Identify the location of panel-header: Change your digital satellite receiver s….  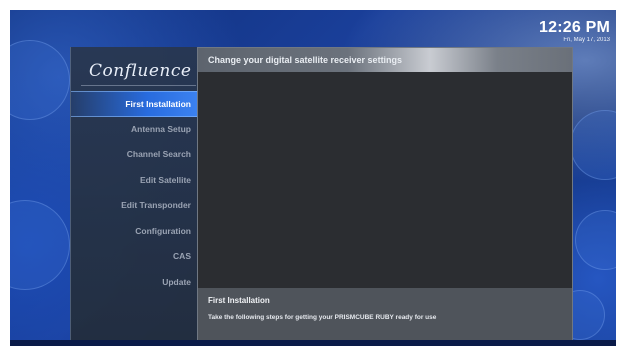
(385, 60).